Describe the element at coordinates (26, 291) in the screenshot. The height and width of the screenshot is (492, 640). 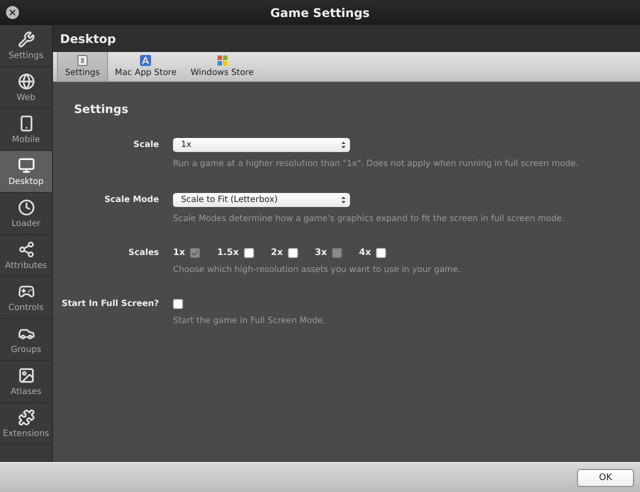
I see `gamepad-icon` at that location.